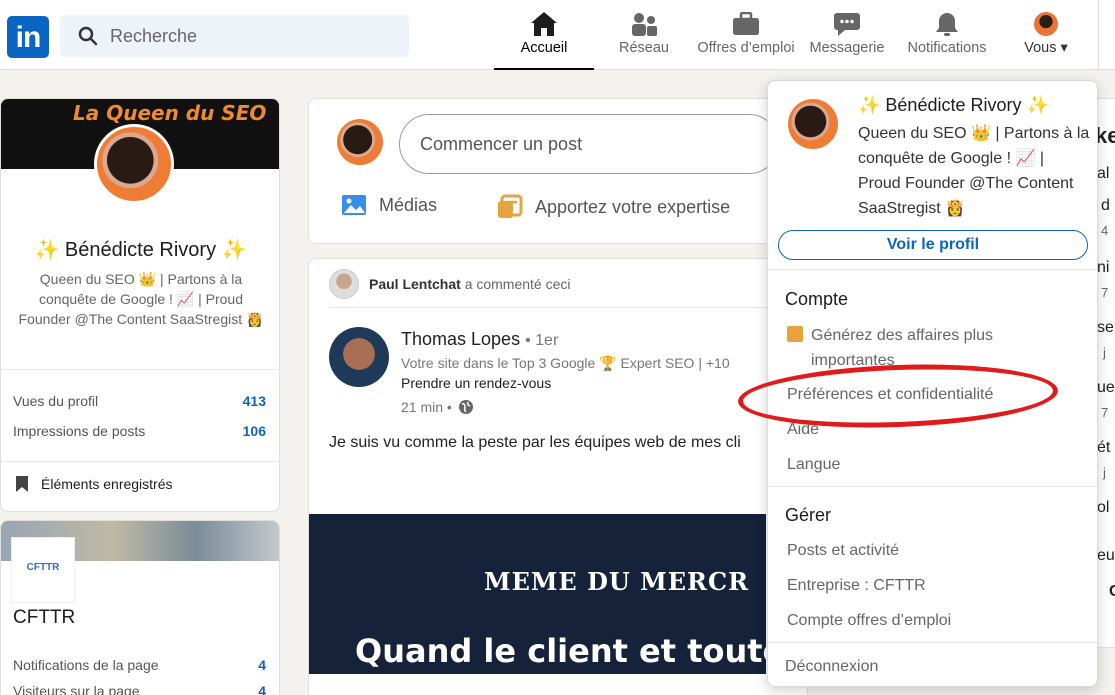 Image resolution: width=1115 pixels, height=695 pixels. I want to click on premium-text: Générez des affaires plus importantes, so click(902, 348).